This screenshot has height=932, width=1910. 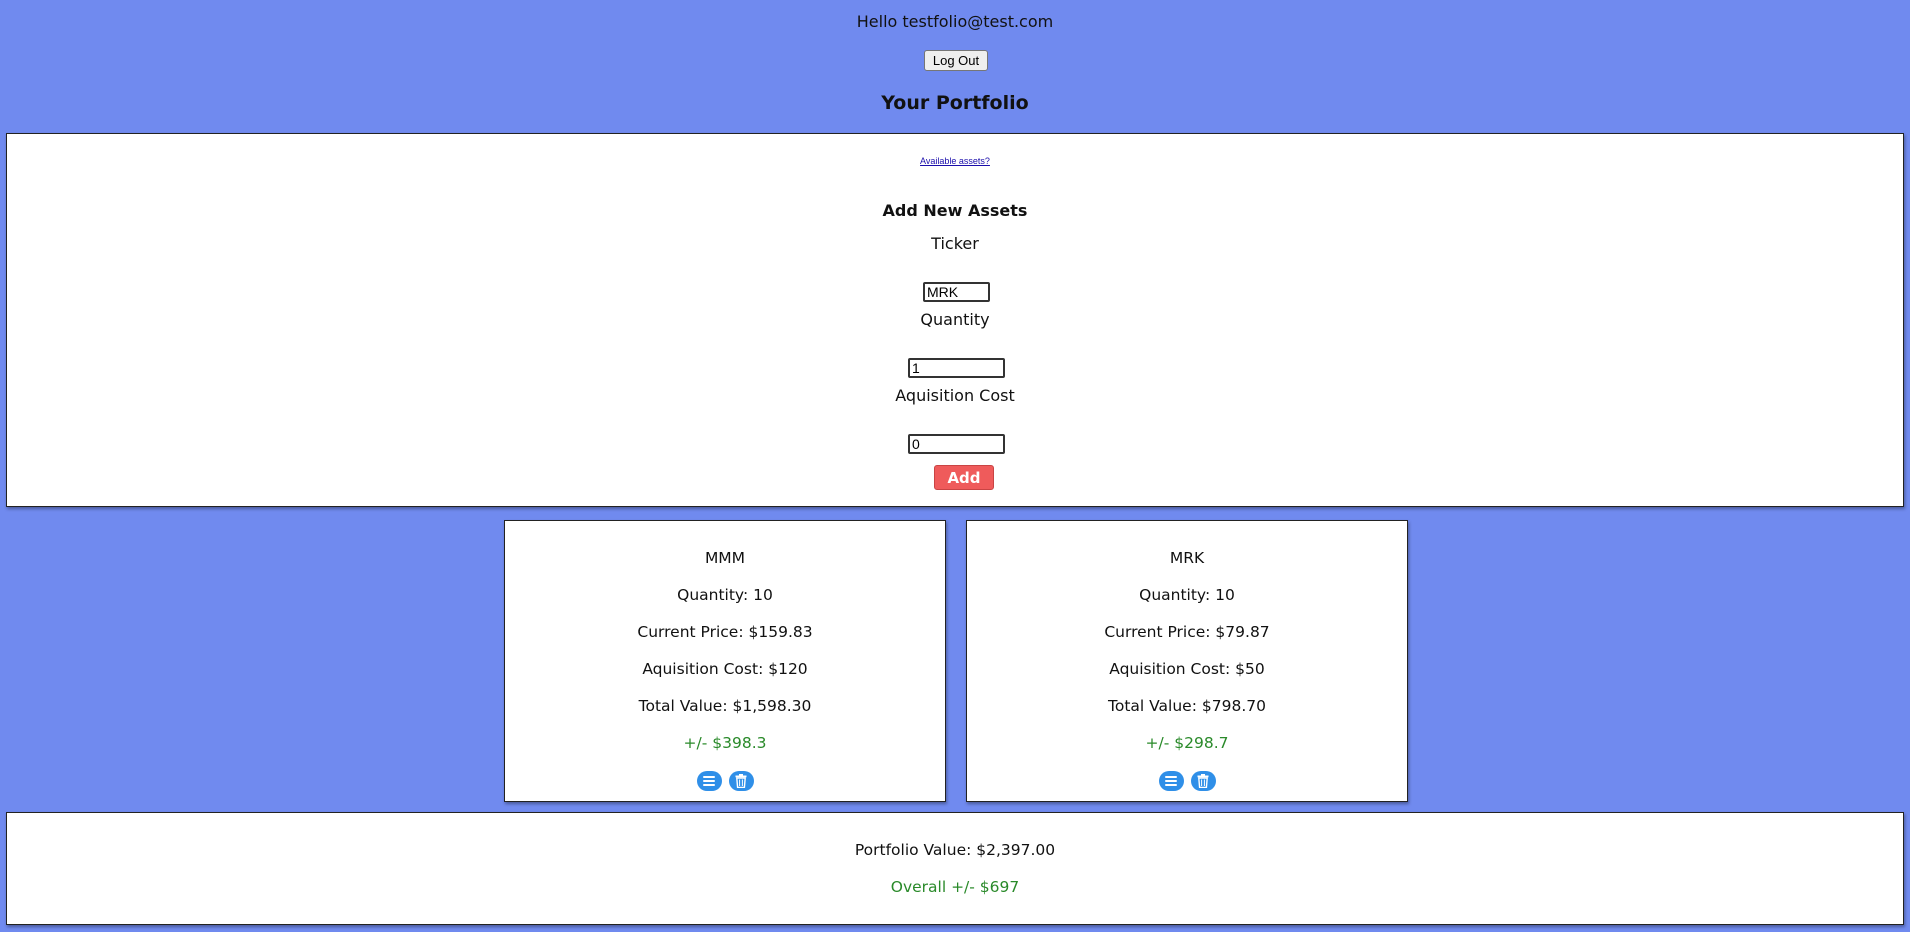 I want to click on asset-acquisition-cost: Aquisition Cost: $50, so click(x=1187, y=669).